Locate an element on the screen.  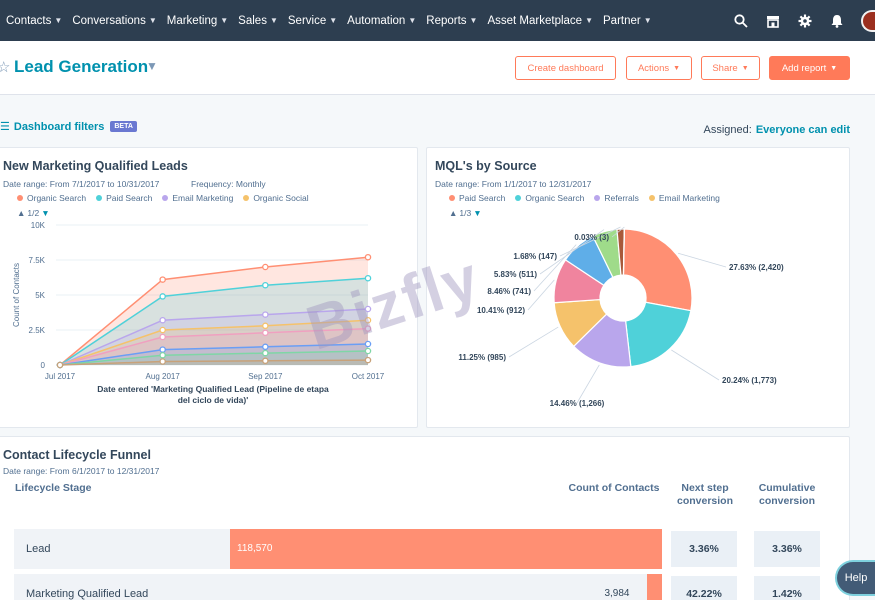
funnel-bar is located at coordinates (446, 549).